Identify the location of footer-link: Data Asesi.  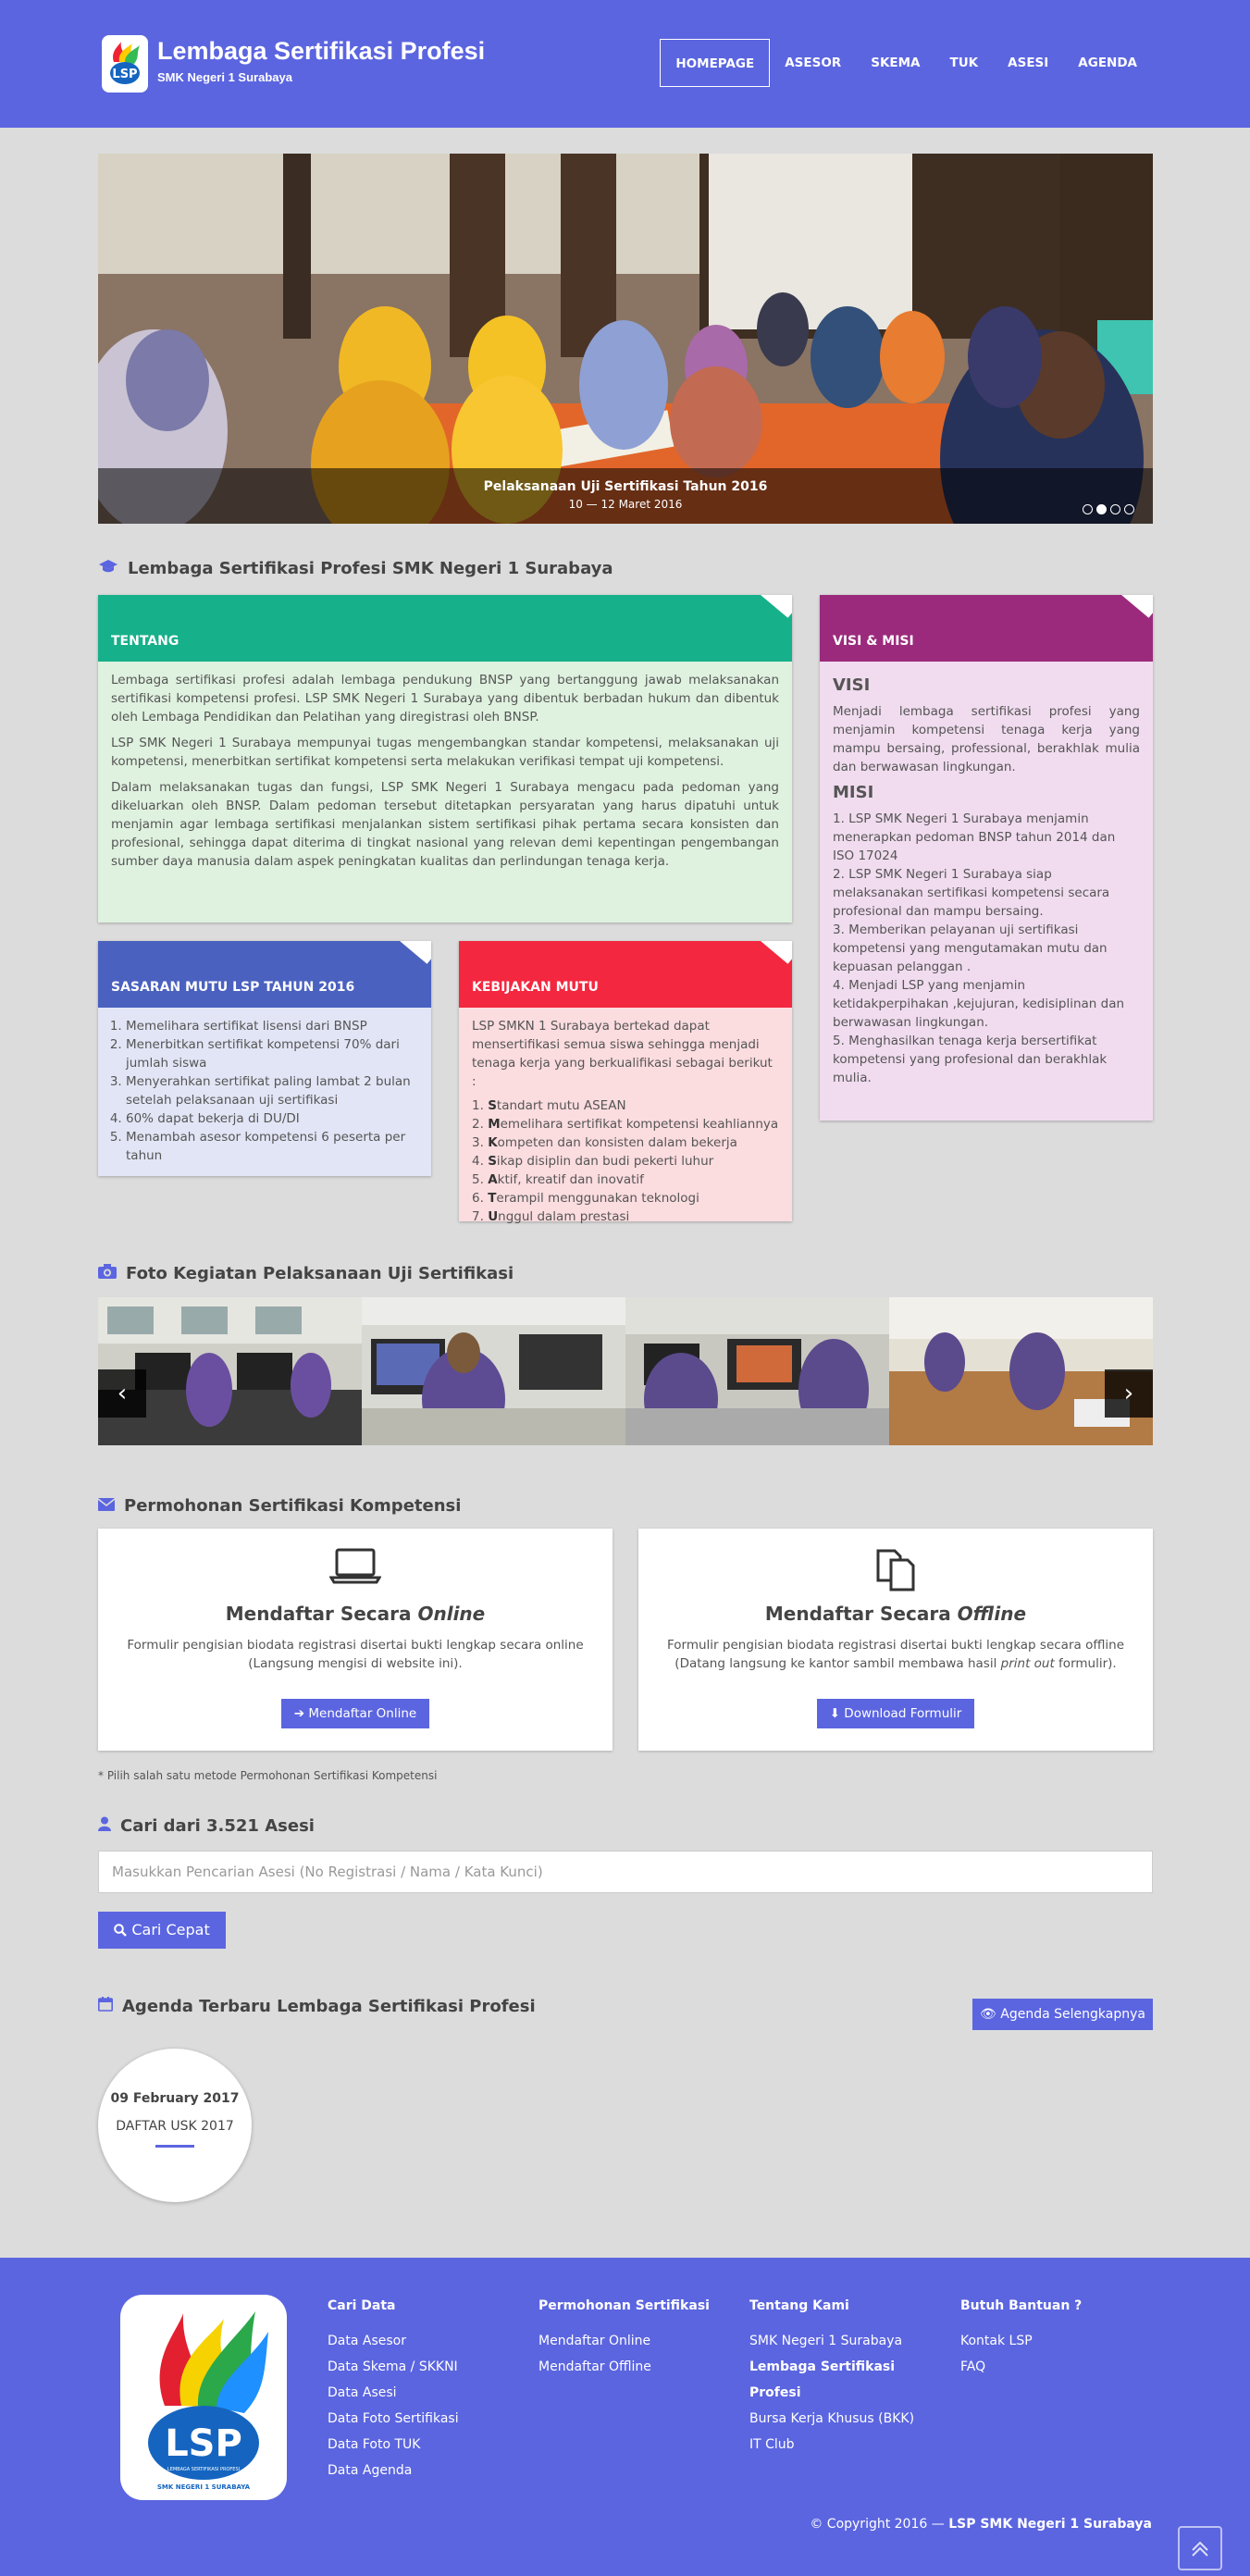
(421, 2393).